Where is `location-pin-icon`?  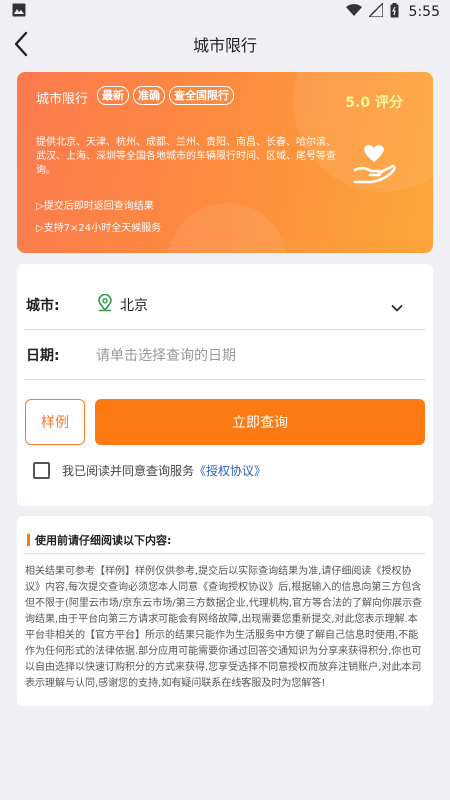
location-pin-icon is located at coordinates (105, 304).